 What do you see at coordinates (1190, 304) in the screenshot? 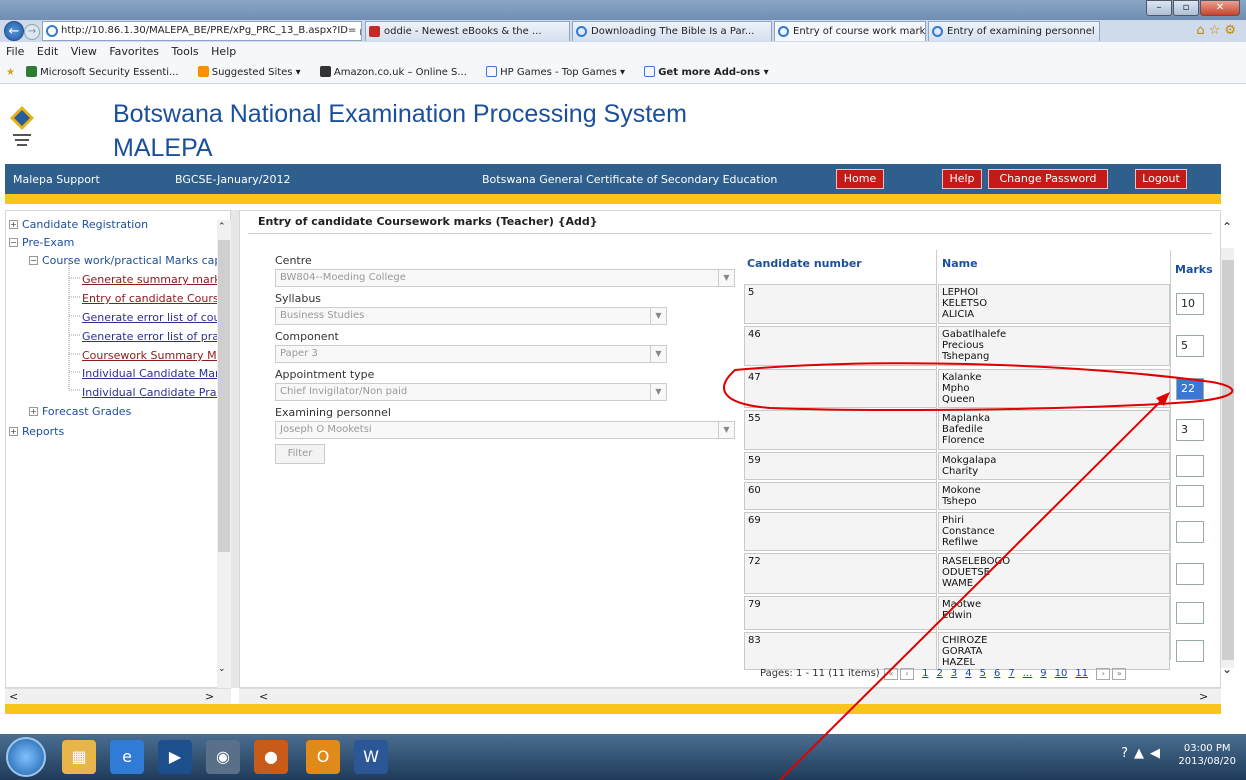
I see `marks-input: 10` at bounding box center [1190, 304].